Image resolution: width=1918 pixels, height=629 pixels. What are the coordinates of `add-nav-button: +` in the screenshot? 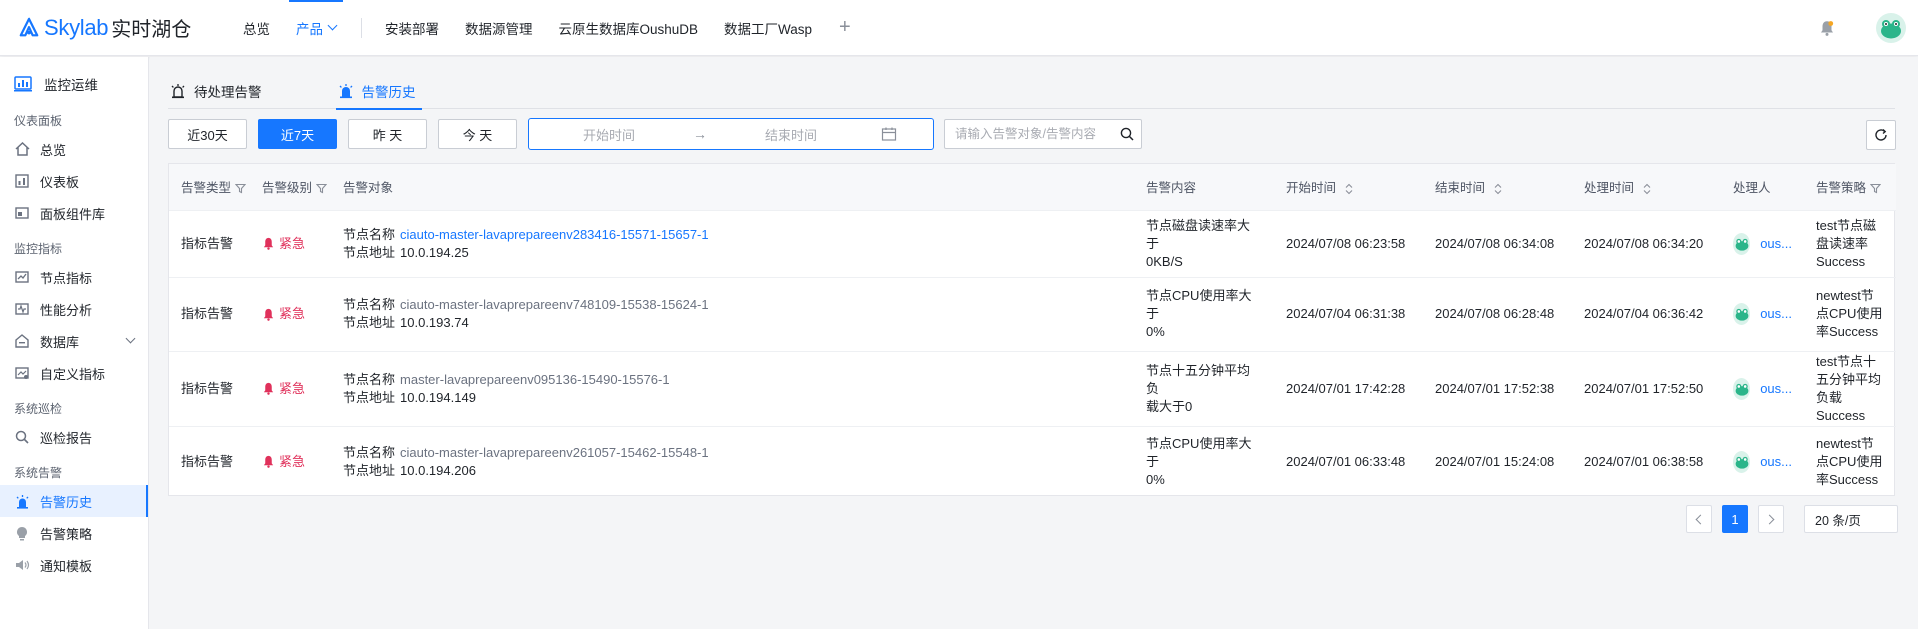 It's located at (845, 27).